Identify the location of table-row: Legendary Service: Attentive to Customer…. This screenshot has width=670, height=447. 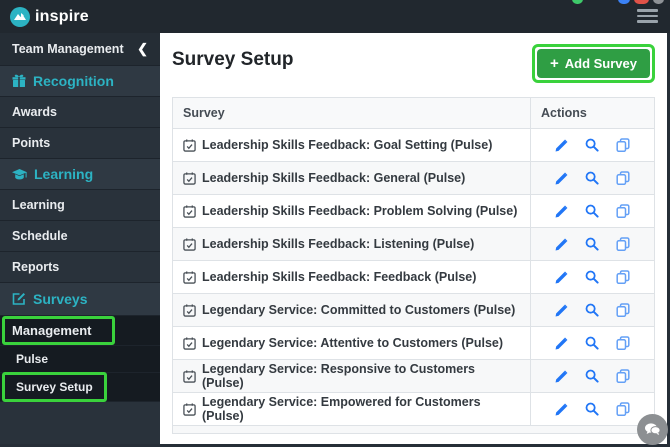
(413, 342).